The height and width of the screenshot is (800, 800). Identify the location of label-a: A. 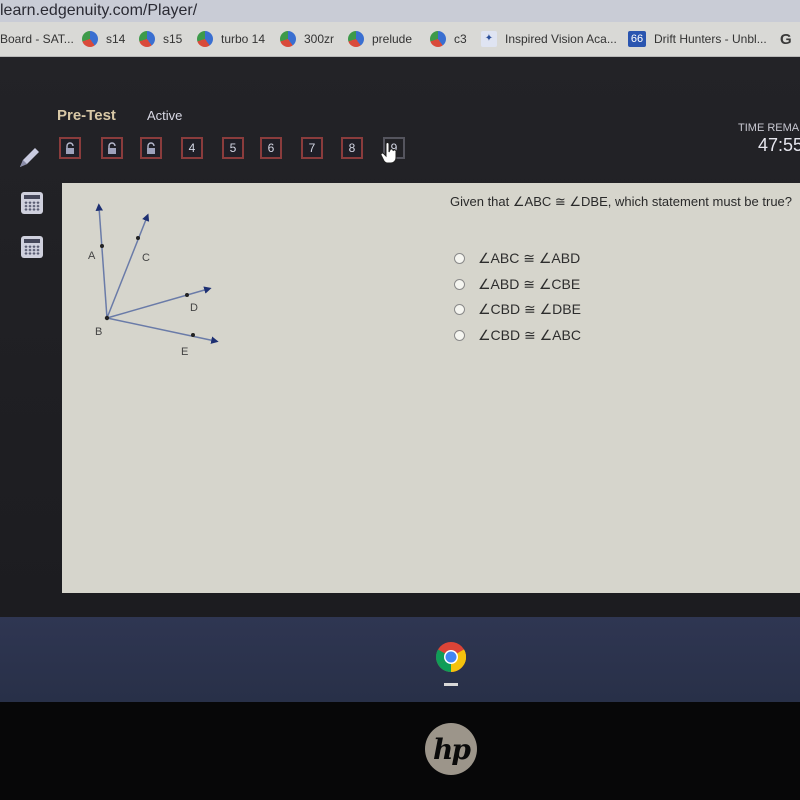
(92, 256).